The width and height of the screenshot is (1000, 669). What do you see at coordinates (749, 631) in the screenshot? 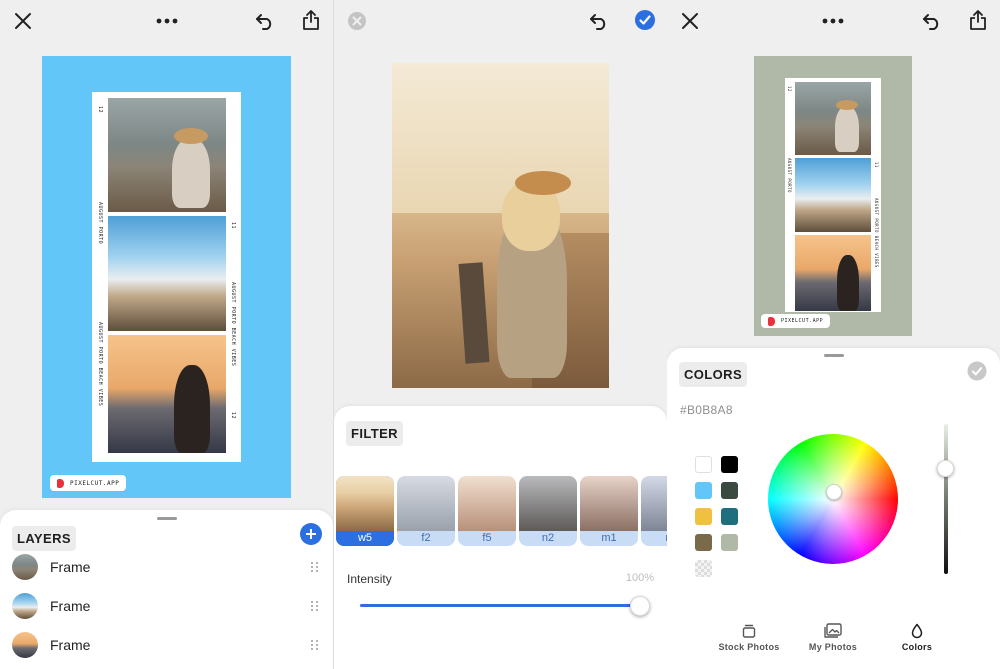
I see `stock-photos-icon` at bounding box center [749, 631].